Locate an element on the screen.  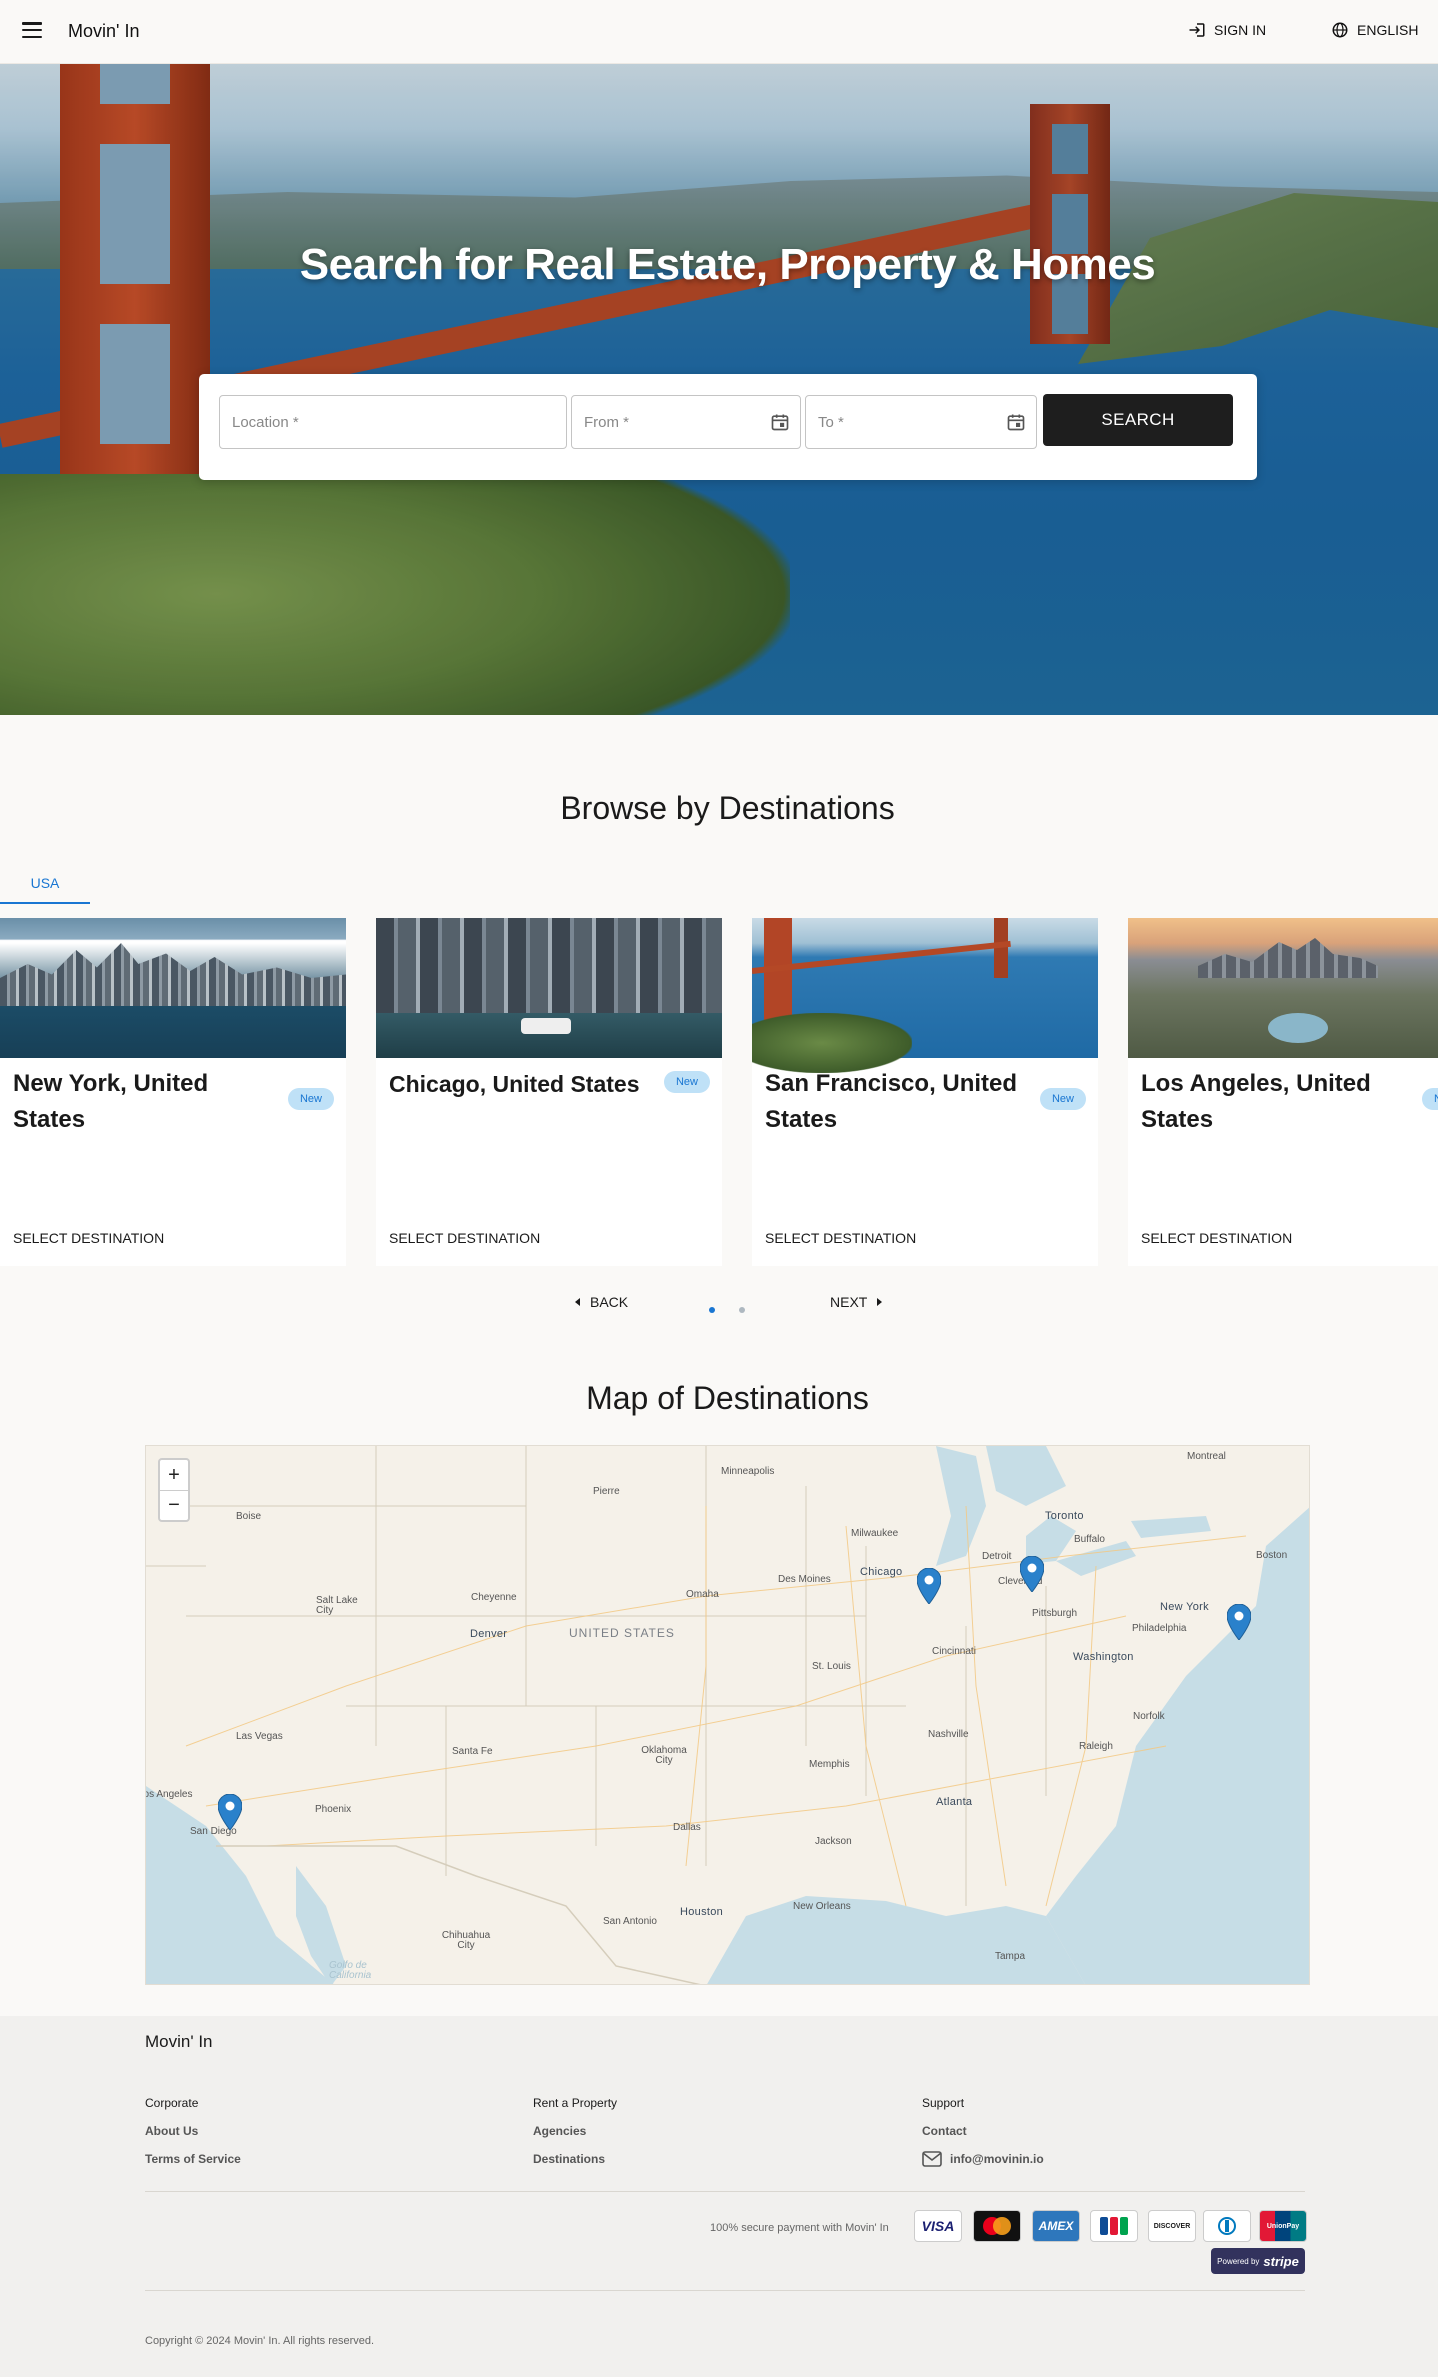
mastercard-icon is located at coordinates (997, 2226).